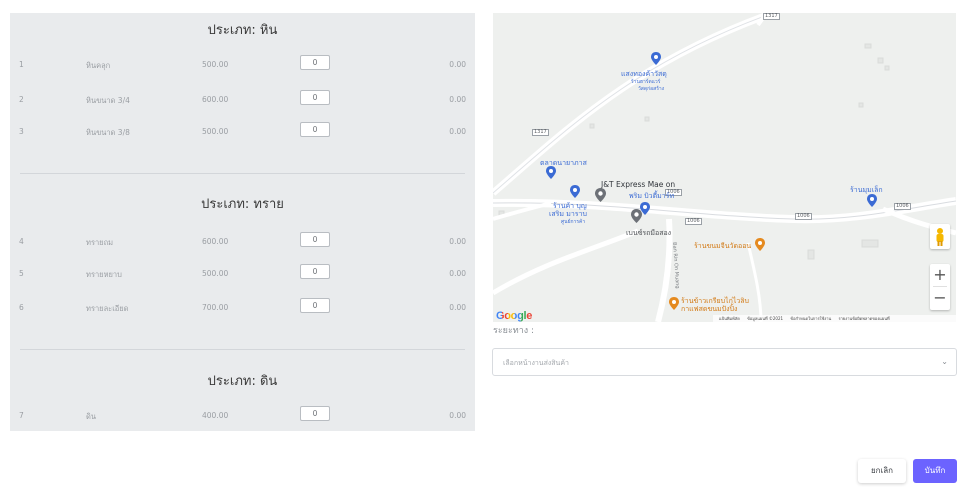 Image resolution: width=965 pixels, height=489 pixels. Describe the element at coordinates (709, 309) in the screenshot. I see `poi-label: กาแฟสดขนมปังปิ้ง` at that location.